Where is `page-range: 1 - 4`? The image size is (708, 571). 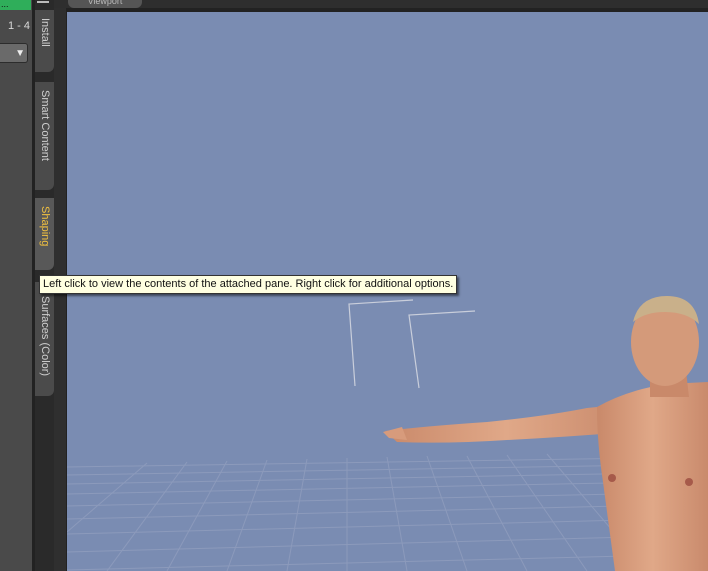
page-range: 1 - 4 is located at coordinates (18, 26).